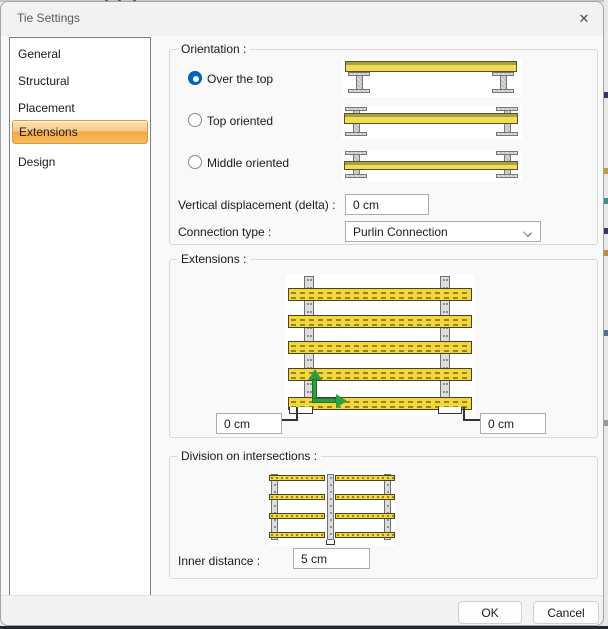 The image size is (608, 629). Describe the element at coordinates (331, 558) in the screenshot. I see `inner-distance-input: 5 cm` at that location.